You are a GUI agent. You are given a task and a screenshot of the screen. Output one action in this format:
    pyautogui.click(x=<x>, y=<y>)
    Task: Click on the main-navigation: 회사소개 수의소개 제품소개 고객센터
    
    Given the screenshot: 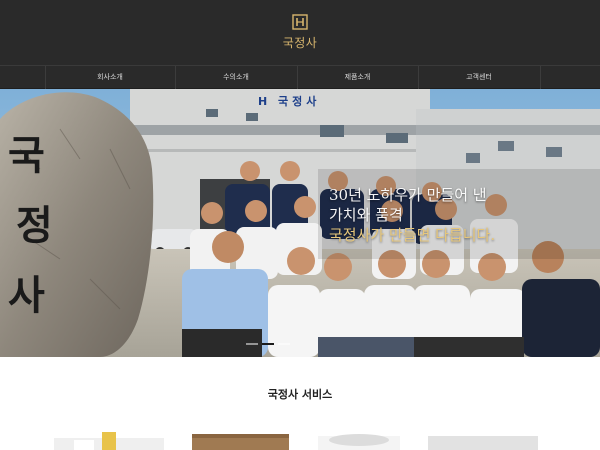 What is the action you would take?
    pyautogui.click(x=300, y=77)
    